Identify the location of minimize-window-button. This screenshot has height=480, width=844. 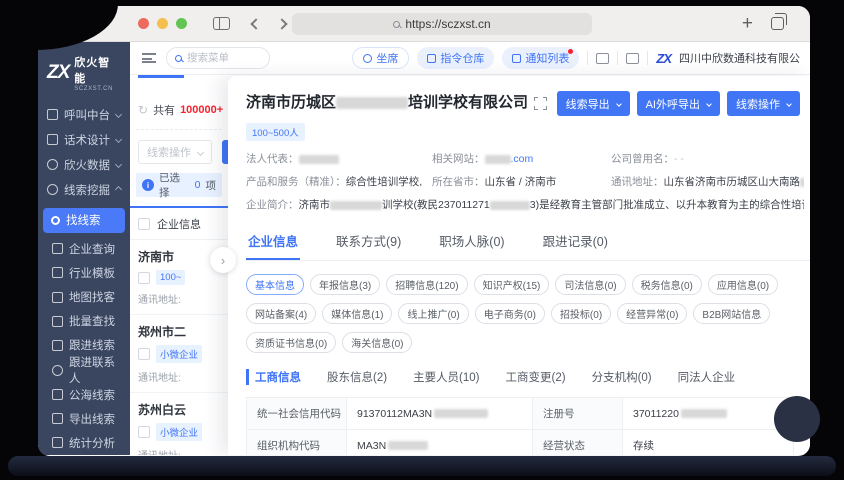
(162, 23).